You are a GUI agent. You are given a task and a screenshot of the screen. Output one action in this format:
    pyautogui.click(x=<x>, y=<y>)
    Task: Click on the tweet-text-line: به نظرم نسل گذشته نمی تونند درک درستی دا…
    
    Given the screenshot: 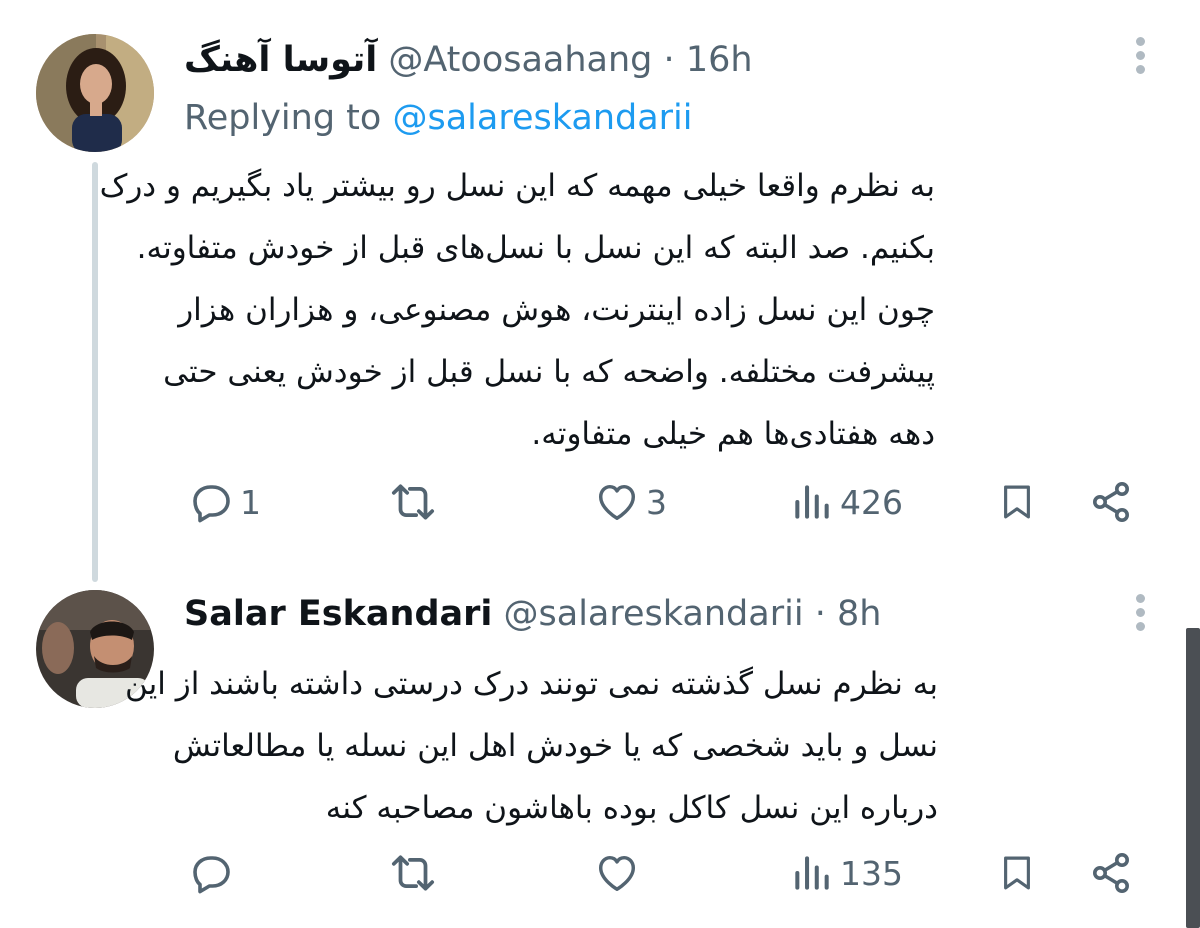 What is the action you would take?
    pyautogui.click(x=531, y=684)
    